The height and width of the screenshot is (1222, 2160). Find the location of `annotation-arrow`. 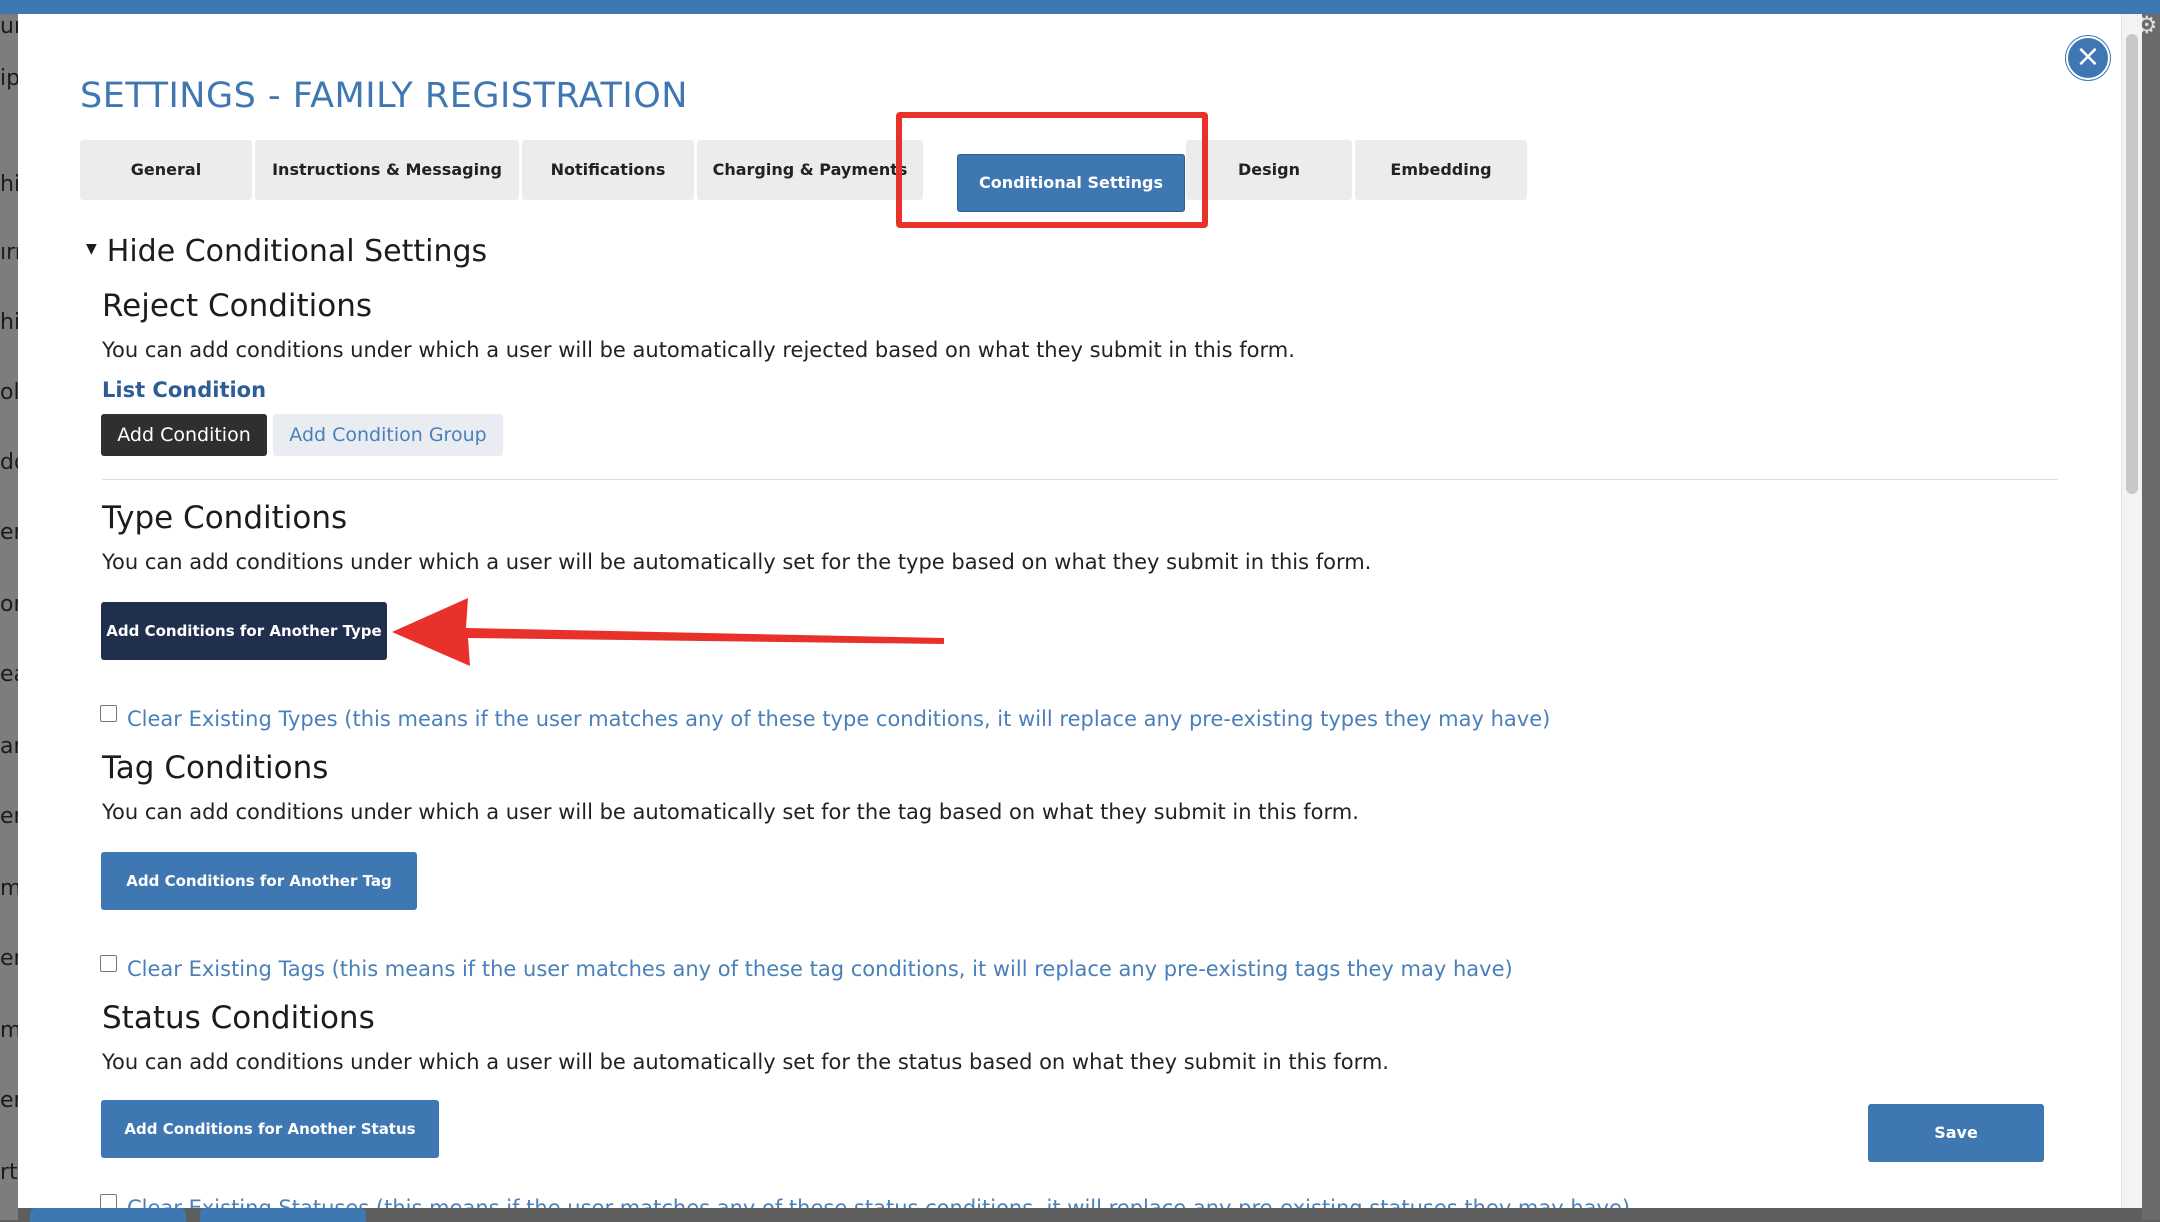

annotation-arrow is located at coordinates (668, 632).